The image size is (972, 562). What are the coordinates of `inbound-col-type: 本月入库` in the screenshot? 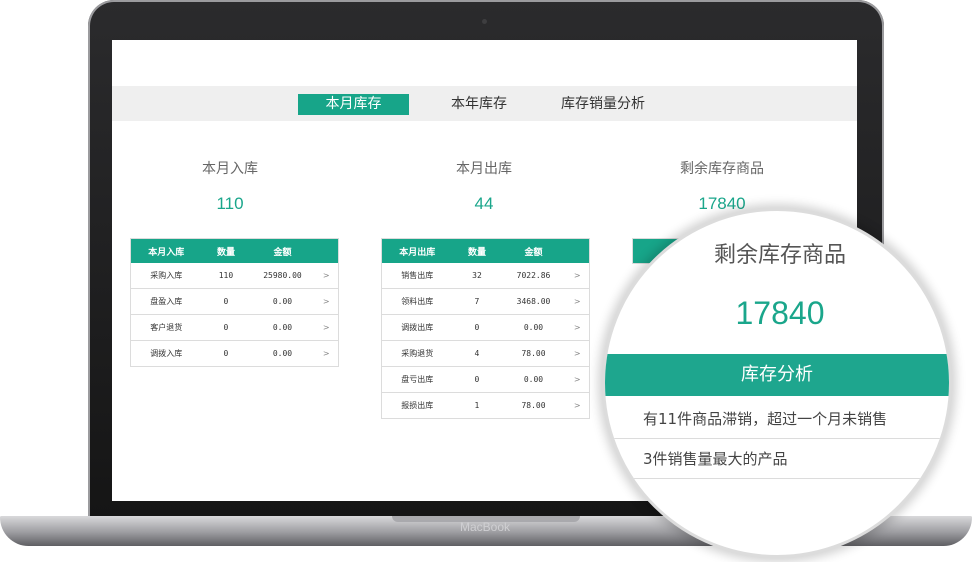 It's located at (166, 250).